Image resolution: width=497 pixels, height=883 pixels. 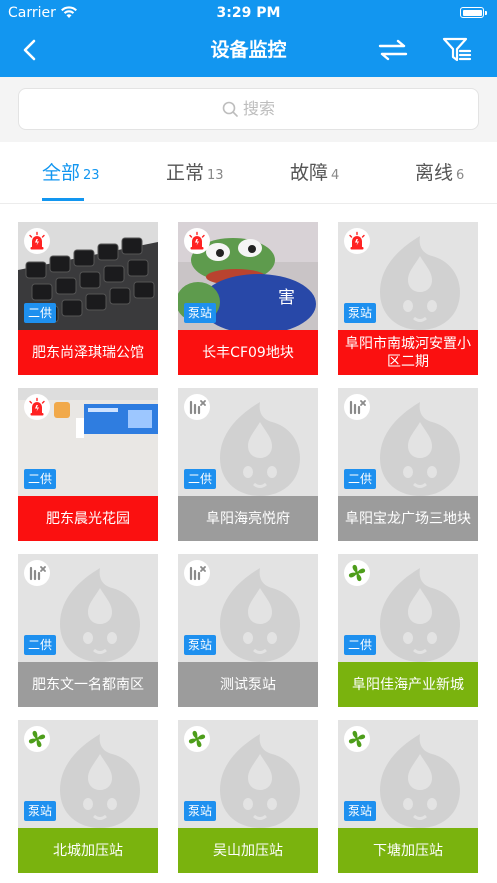 What do you see at coordinates (248, 850) in the screenshot?
I see `device-name: 吴山加压站` at bounding box center [248, 850].